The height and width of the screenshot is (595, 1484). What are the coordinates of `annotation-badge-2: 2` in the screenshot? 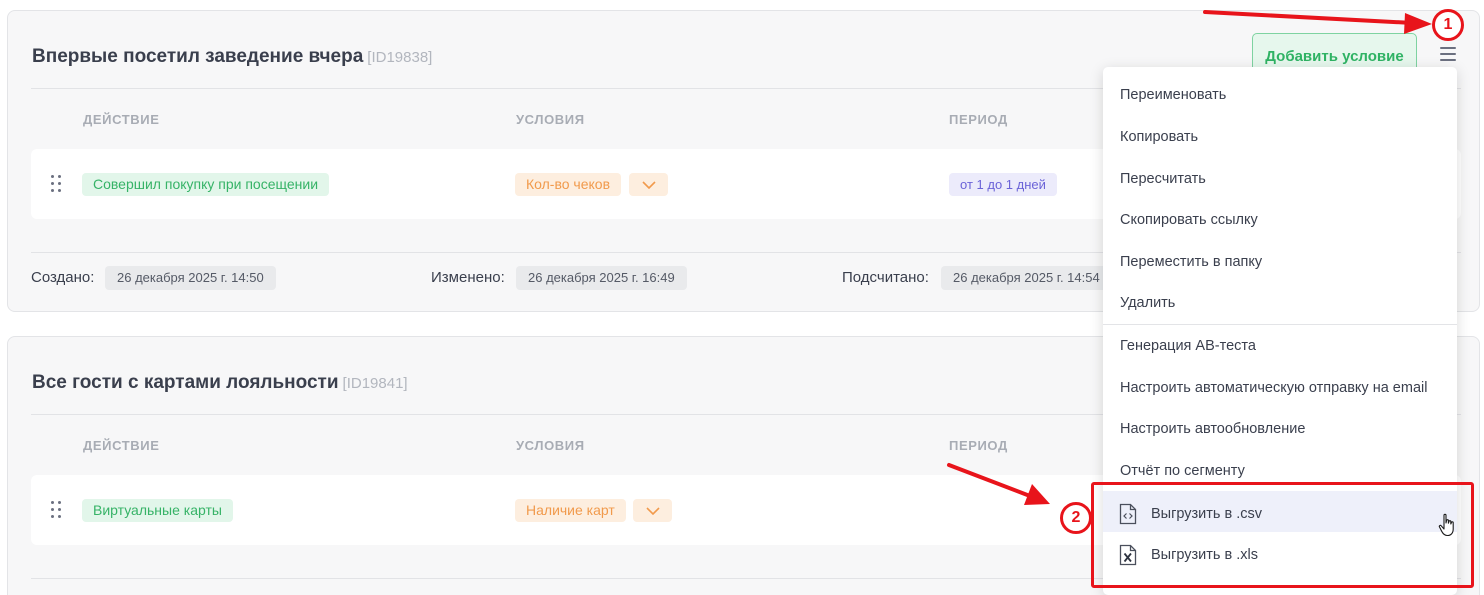 It's located at (1076, 518).